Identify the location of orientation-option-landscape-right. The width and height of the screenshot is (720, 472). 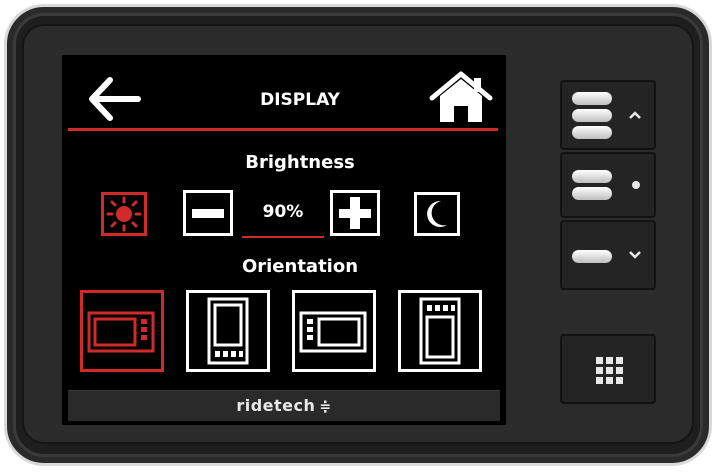
(122, 331).